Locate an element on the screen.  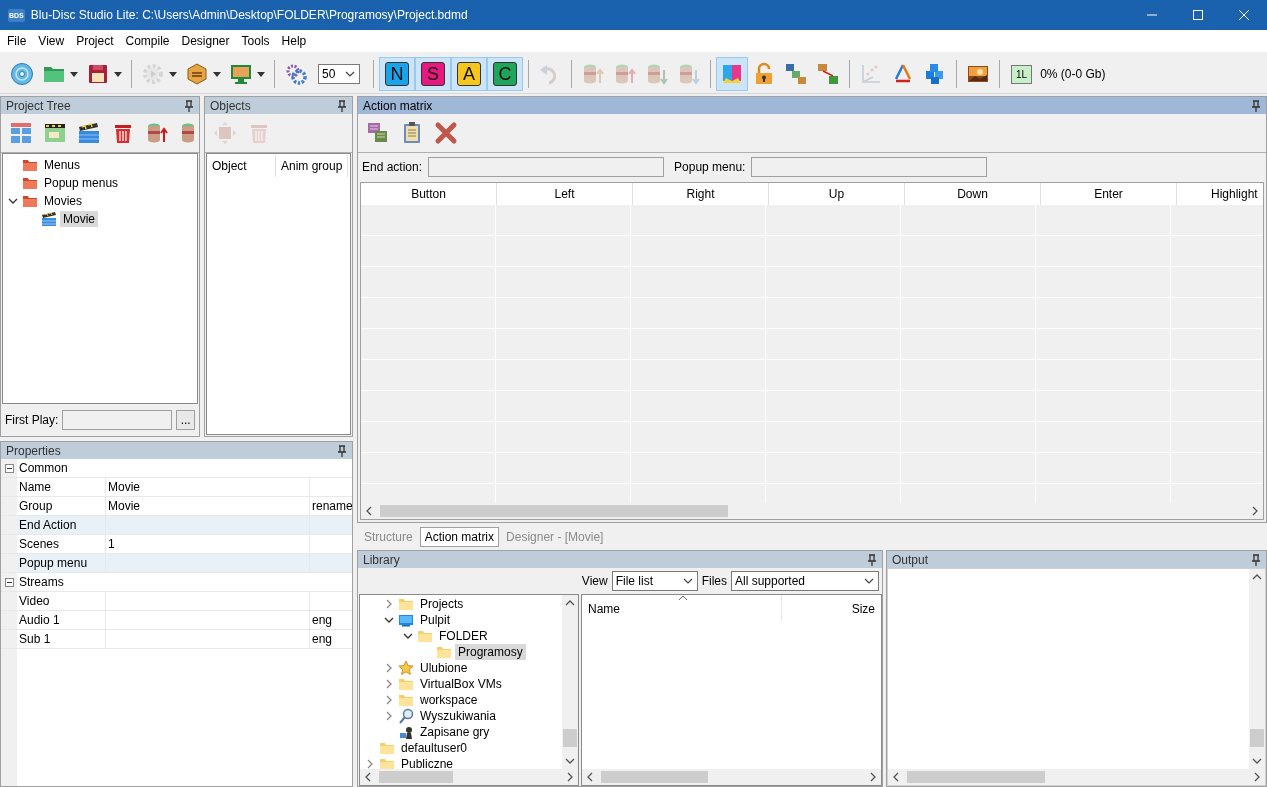
tree-item: defaultuser0 is located at coordinates (434, 748).